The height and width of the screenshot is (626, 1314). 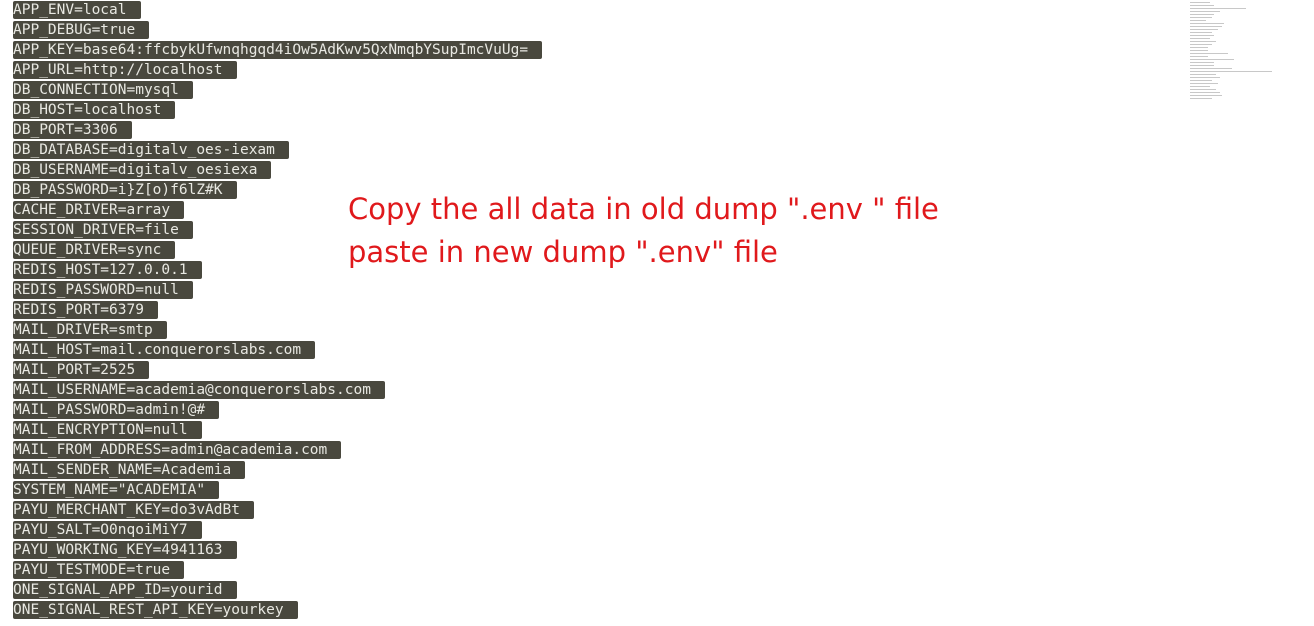 What do you see at coordinates (277, 410) in the screenshot?
I see `code-line: MAIL_PASSWORD=admin!@#` at bounding box center [277, 410].